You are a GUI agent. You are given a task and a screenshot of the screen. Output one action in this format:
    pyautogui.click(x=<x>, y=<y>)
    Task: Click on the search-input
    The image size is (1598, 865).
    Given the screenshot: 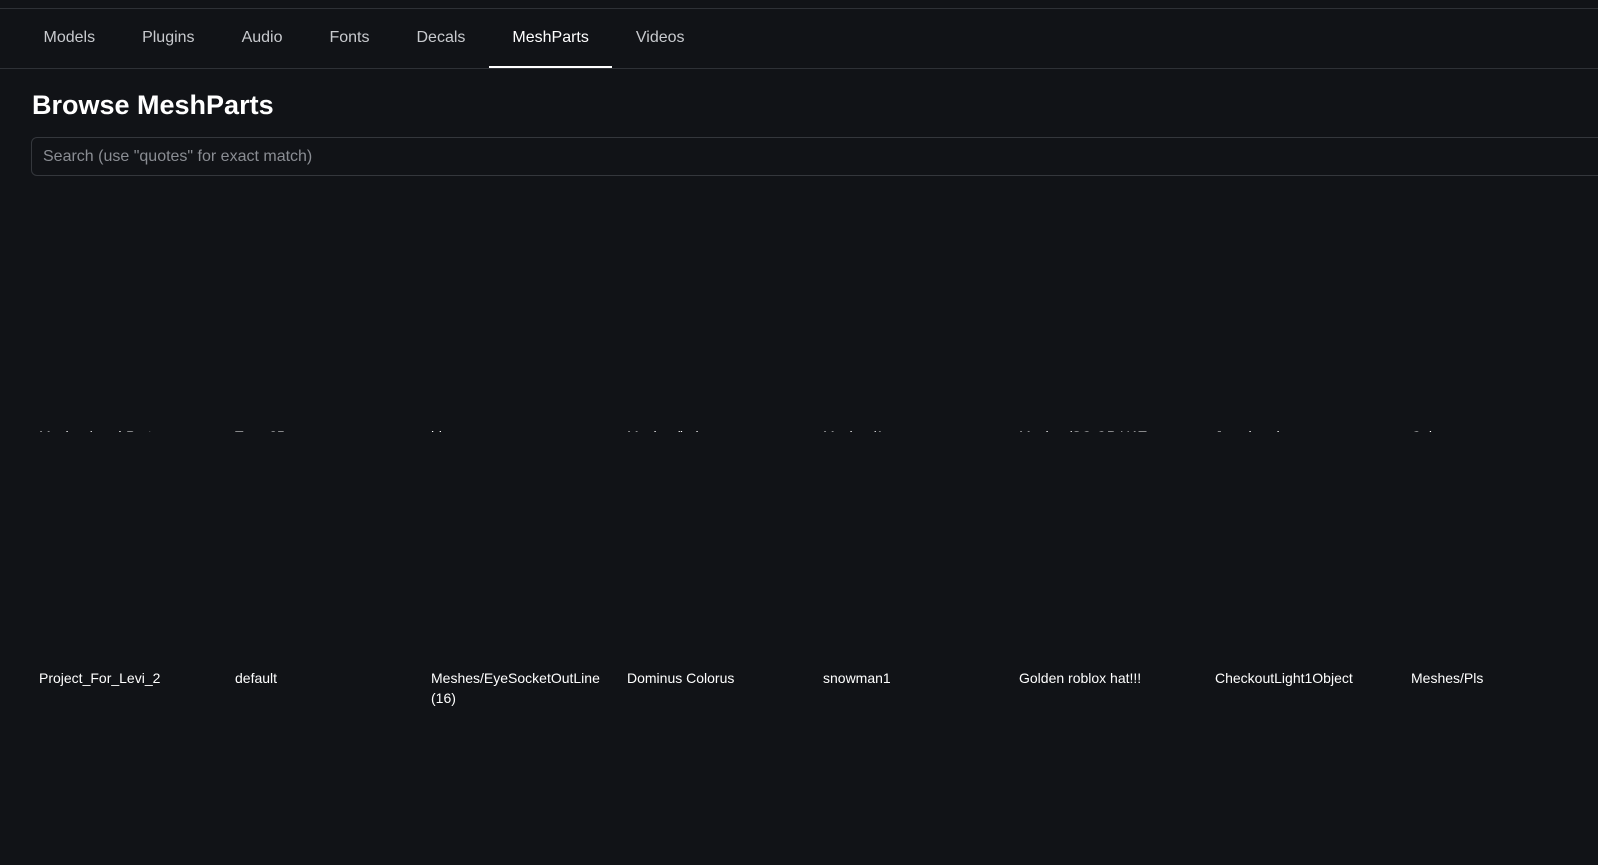 What is the action you would take?
    pyautogui.click(x=814, y=156)
    